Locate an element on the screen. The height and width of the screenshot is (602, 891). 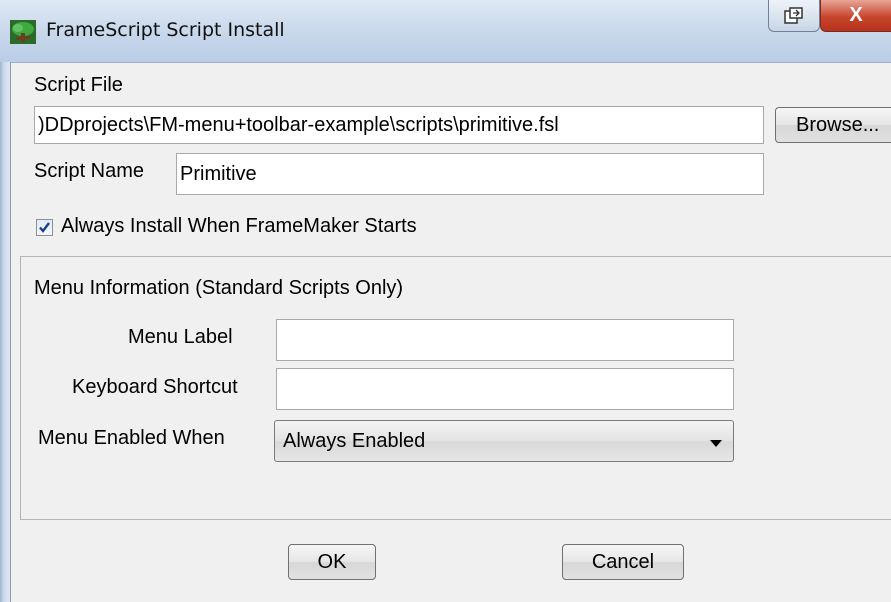
menu-enabled-select: Always Enabled is located at coordinates (504, 441).